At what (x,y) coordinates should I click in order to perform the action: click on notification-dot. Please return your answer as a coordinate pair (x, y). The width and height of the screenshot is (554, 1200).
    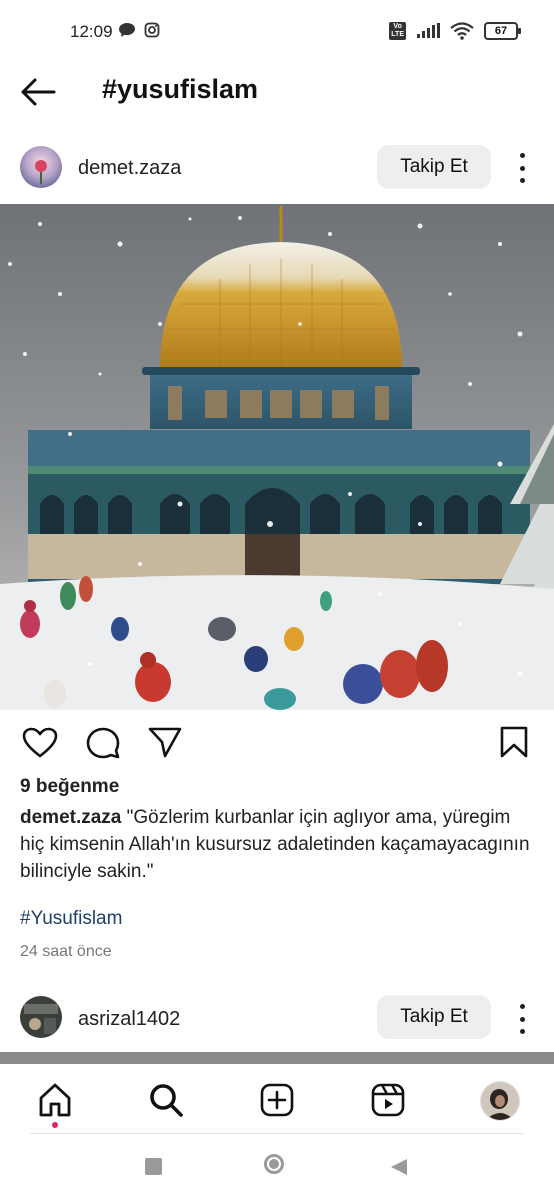
    Looking at the image, I should click on (55, 1125).